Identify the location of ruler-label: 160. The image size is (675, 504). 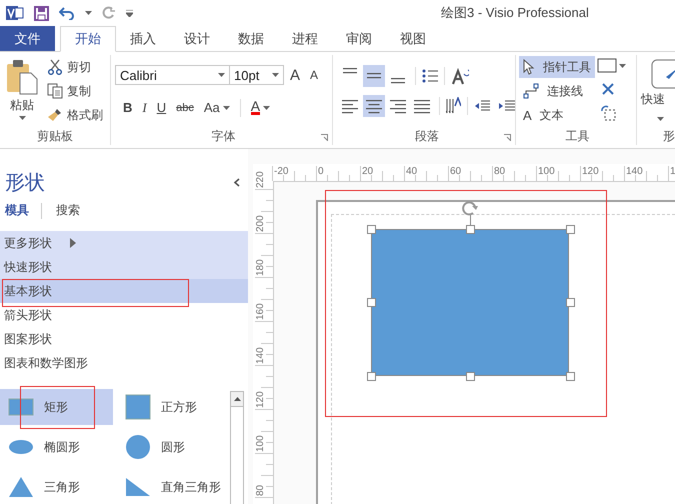
(260, 311).